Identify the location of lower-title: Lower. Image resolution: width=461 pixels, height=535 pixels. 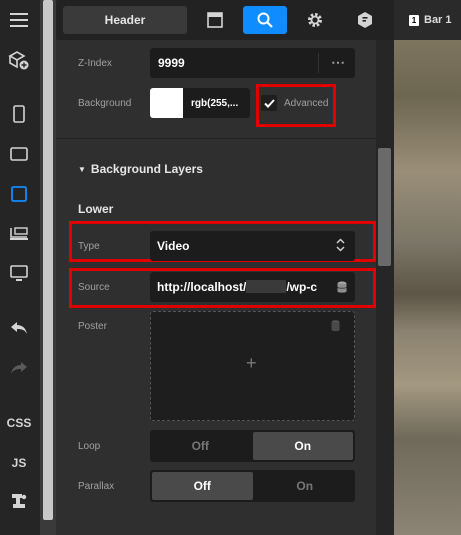
(96, 209).